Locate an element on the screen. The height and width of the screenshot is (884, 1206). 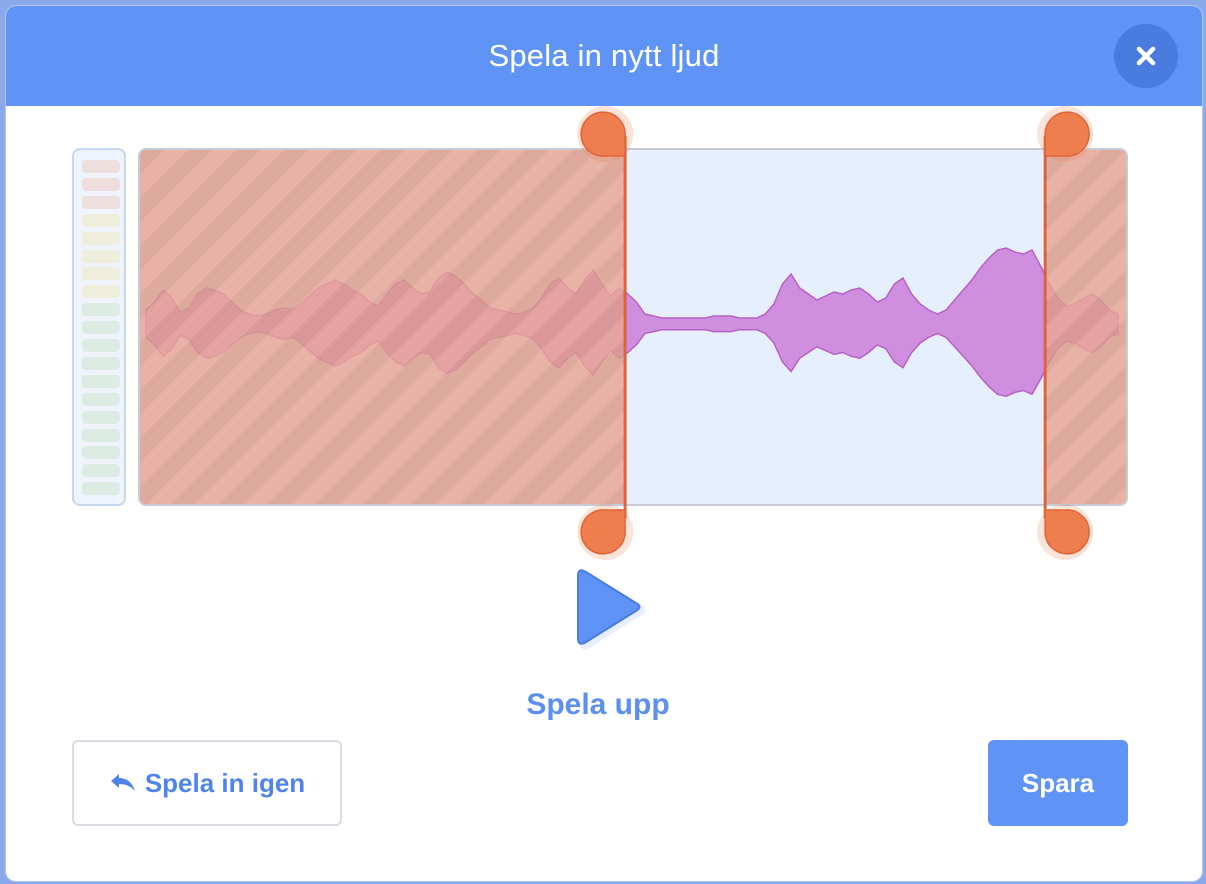
dialog-header: Spela in nytt ljud is located at coordinates (604, 56).